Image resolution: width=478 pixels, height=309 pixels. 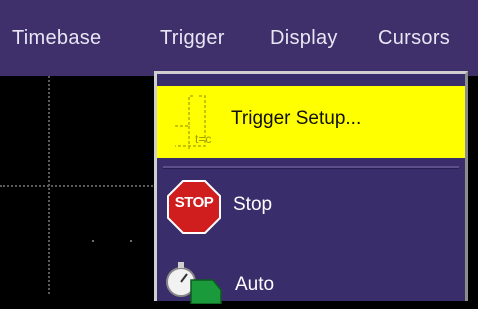 What do you see at coordinates (253, 204) in the screenshot?
I see `stop-label: Stop` at bounding box center [253, 204].